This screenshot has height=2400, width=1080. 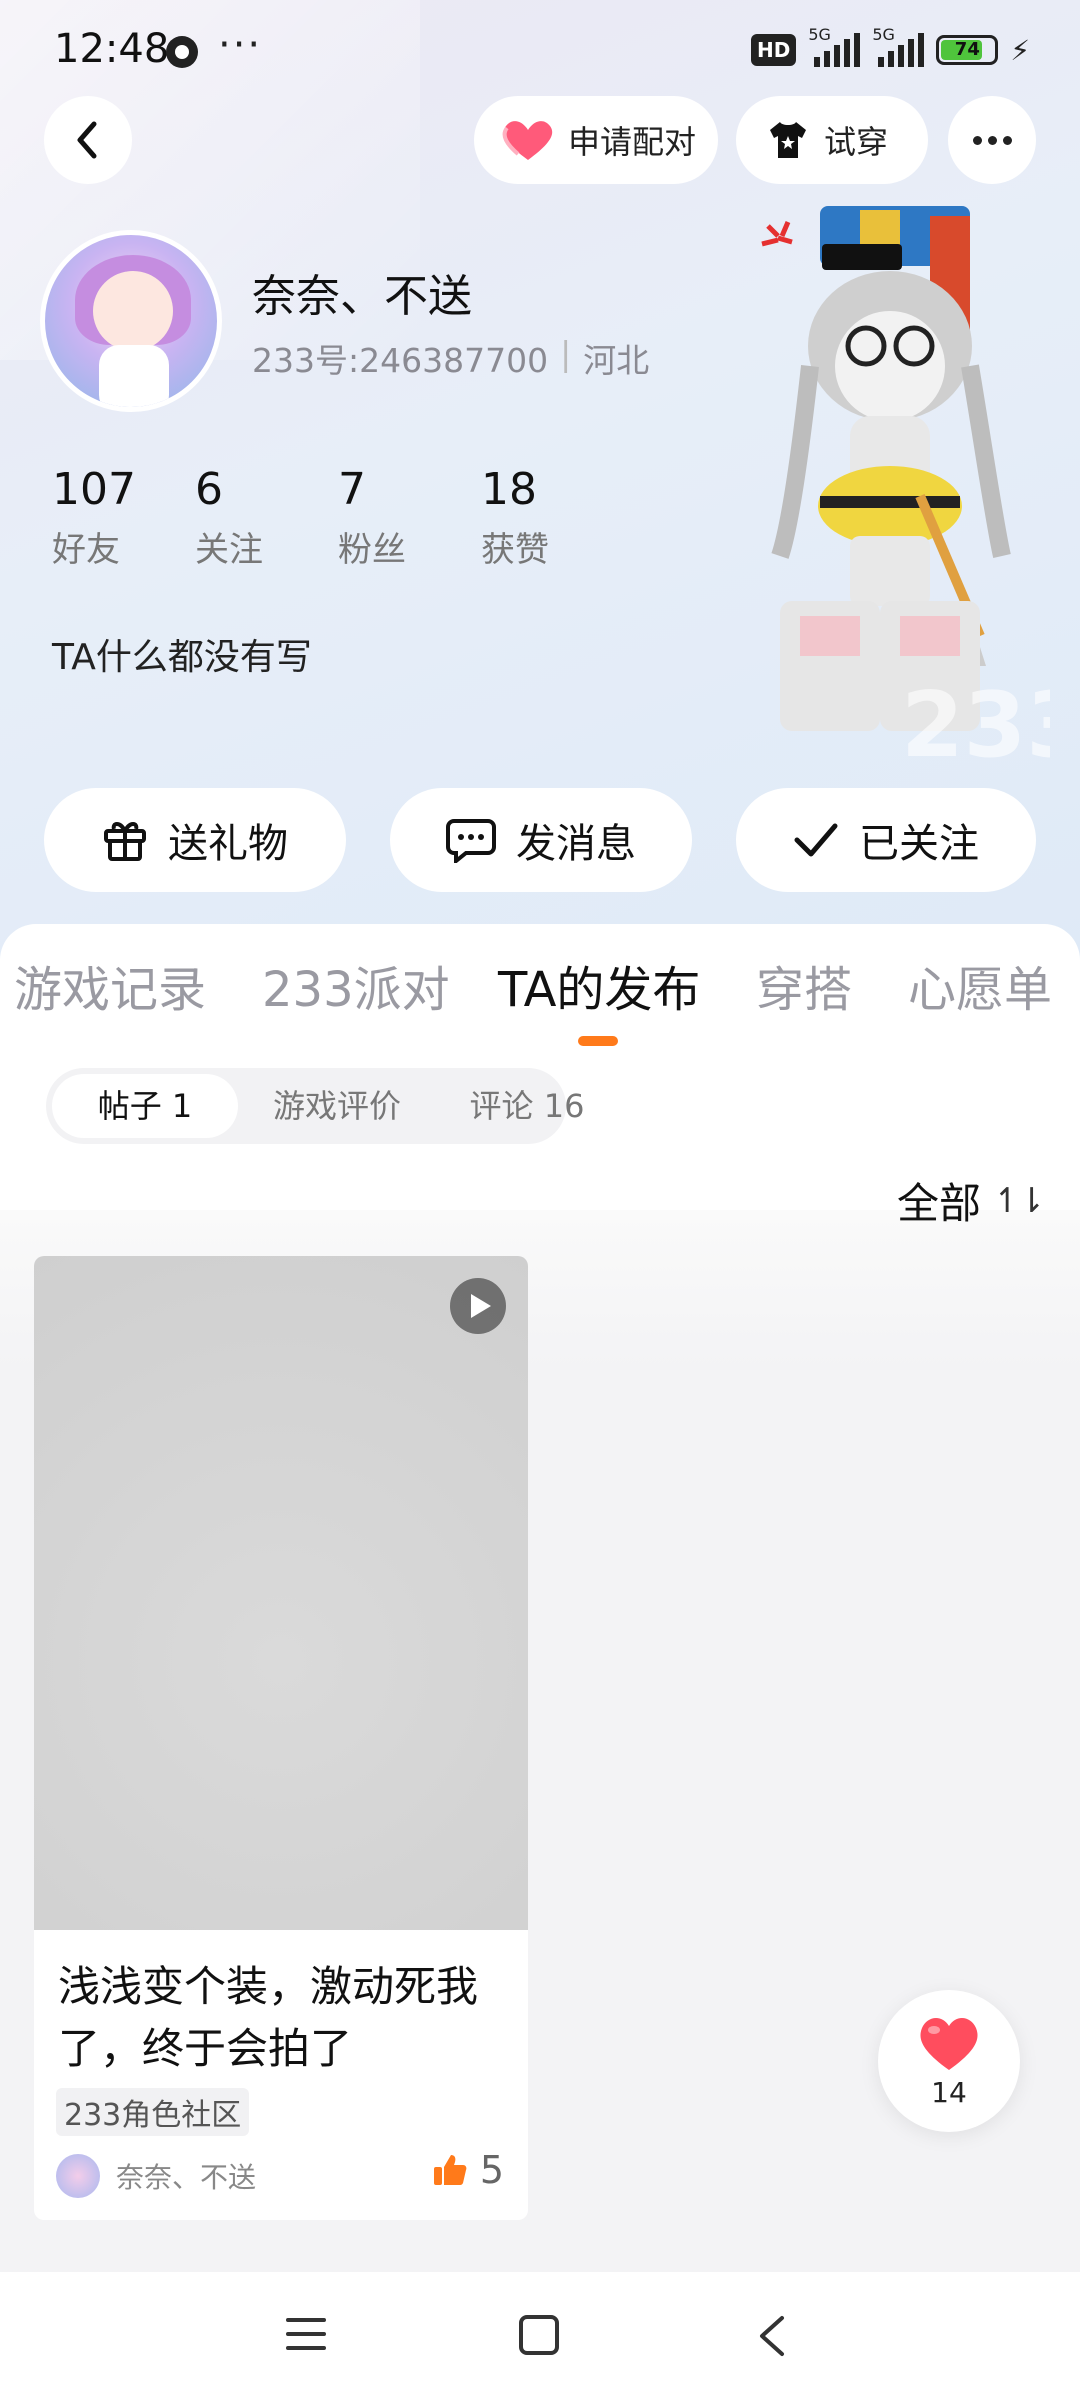 I want to click on stat-likes: 18 获赞, so click(x=552, y=516).